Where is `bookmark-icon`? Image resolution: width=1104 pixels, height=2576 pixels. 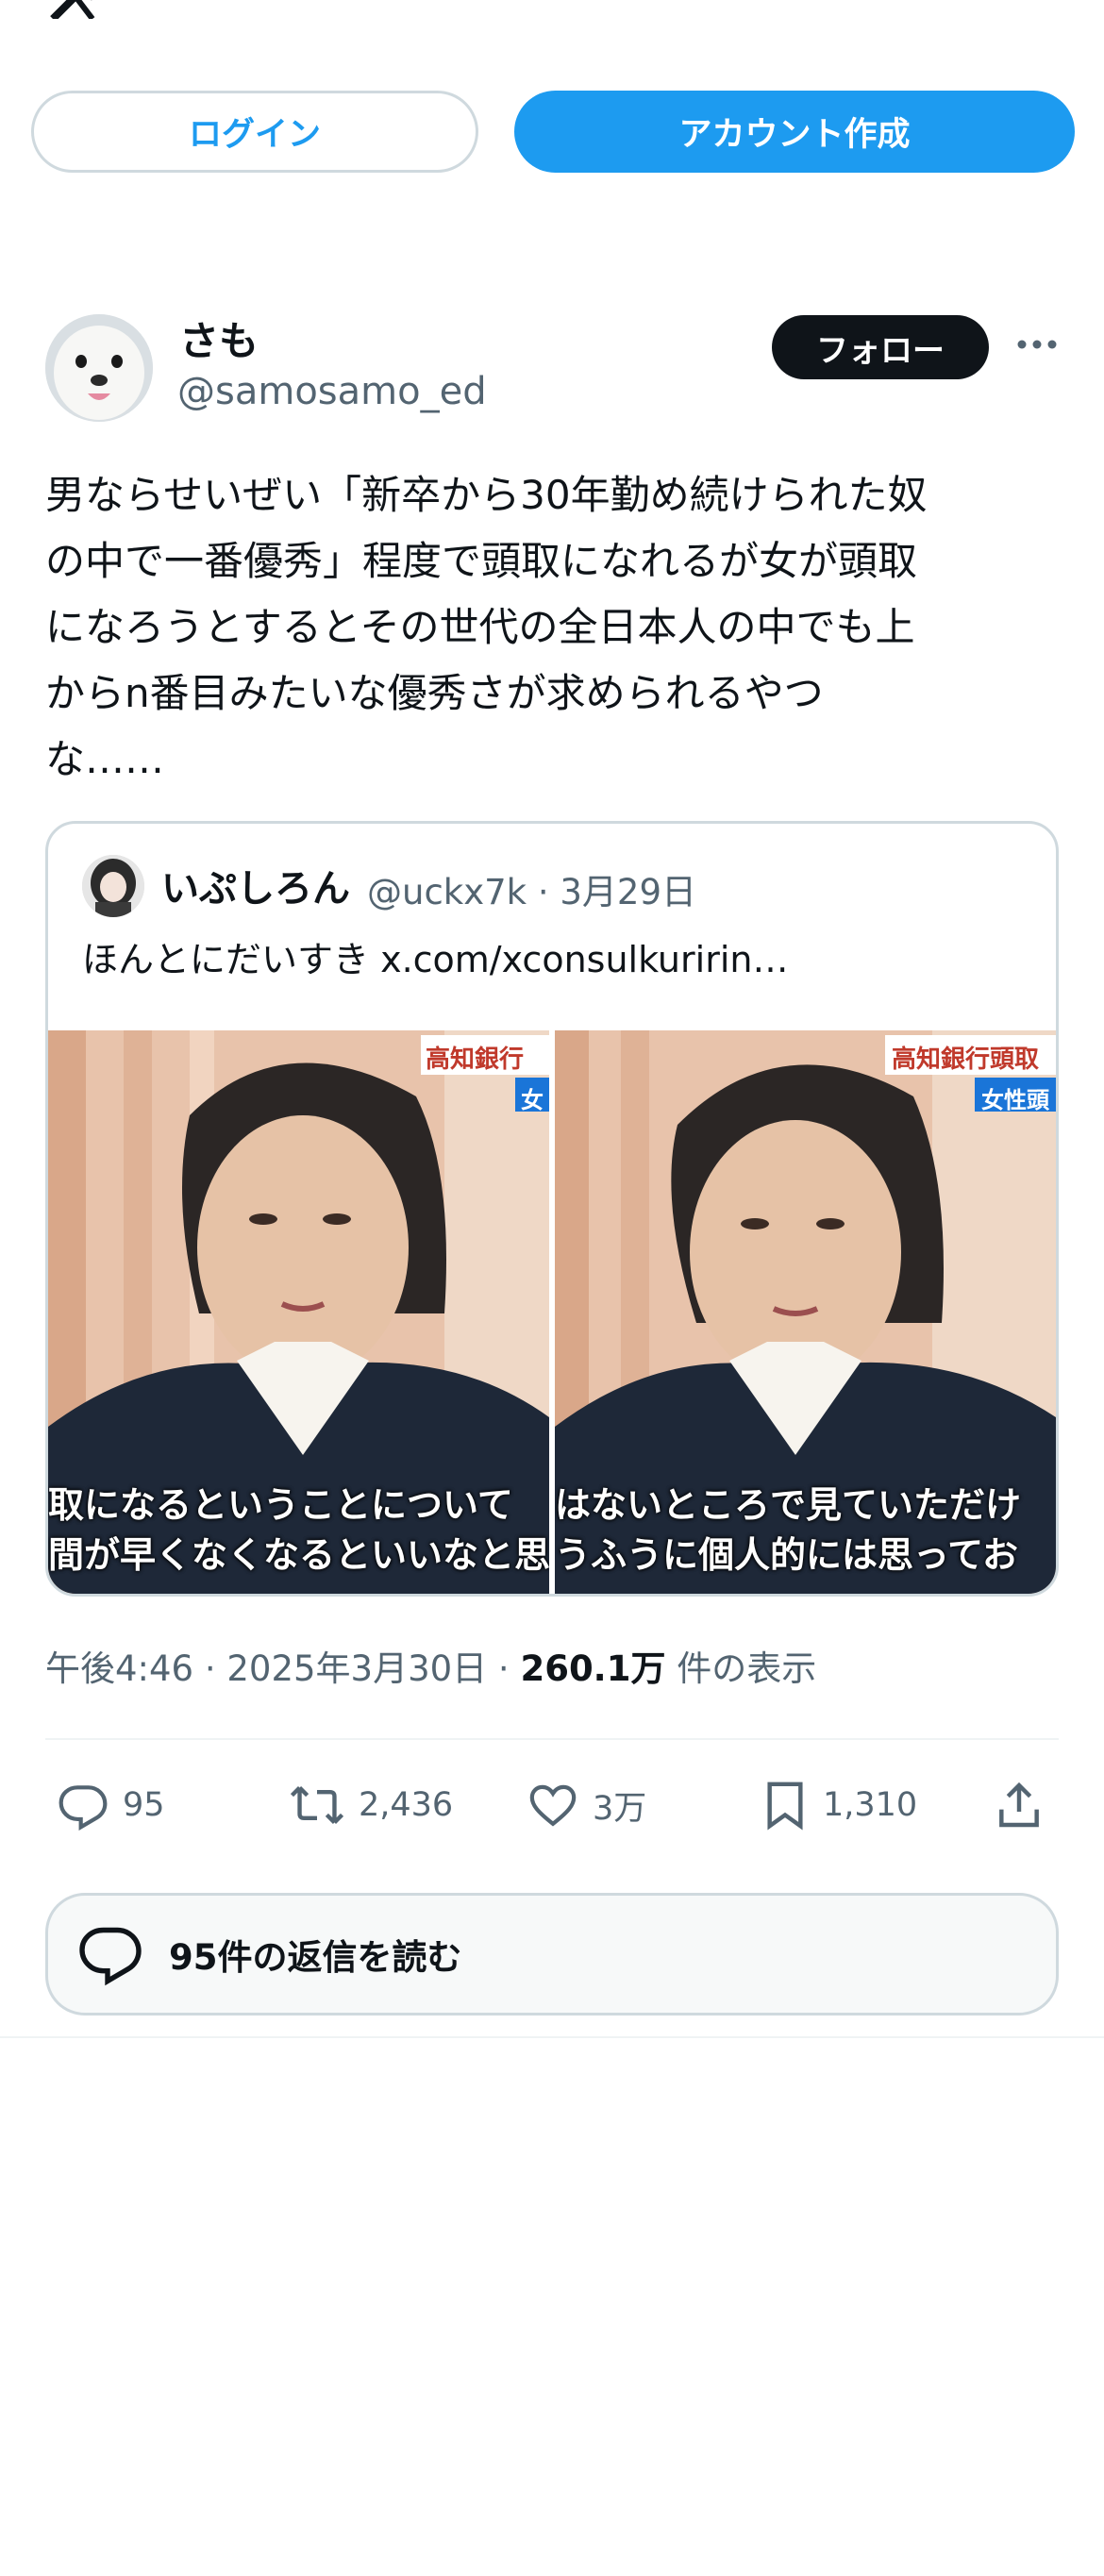 bookmark-icon is located at coordinates (785, 1806).